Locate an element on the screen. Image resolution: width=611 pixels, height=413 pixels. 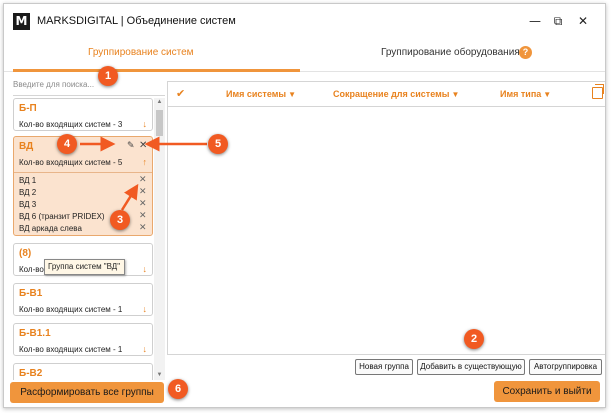
group-count: Кол-во is located at coordinates (31, 269).